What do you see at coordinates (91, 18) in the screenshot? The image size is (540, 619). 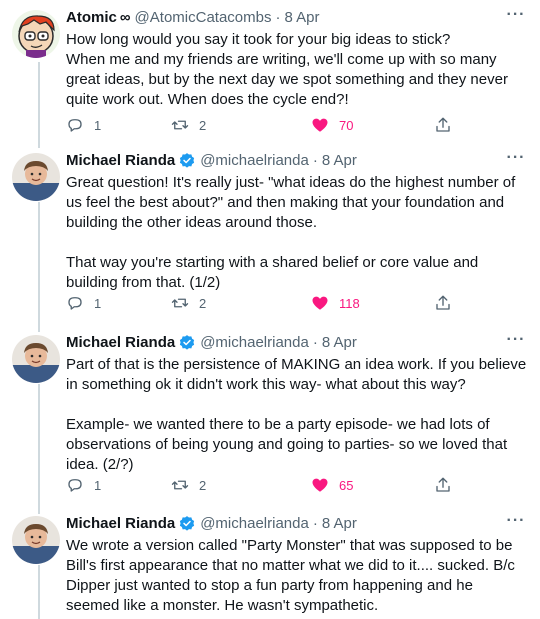 I see `display-name: Atomic` at bounding box center [91, 18].